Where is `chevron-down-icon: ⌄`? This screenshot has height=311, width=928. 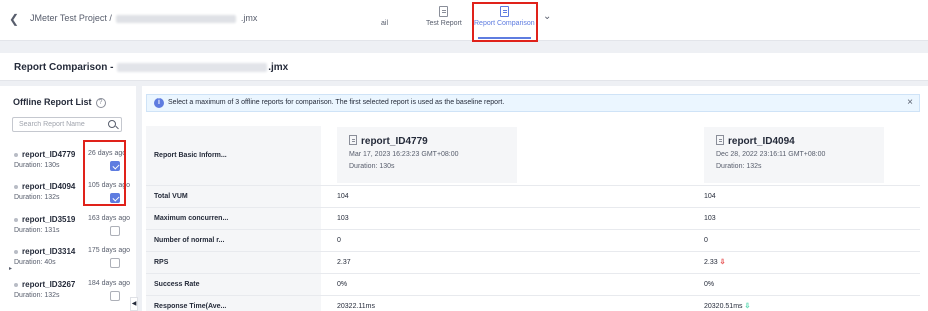
chevron-down-icon: ⌄ is located at coordinates (547, 16).